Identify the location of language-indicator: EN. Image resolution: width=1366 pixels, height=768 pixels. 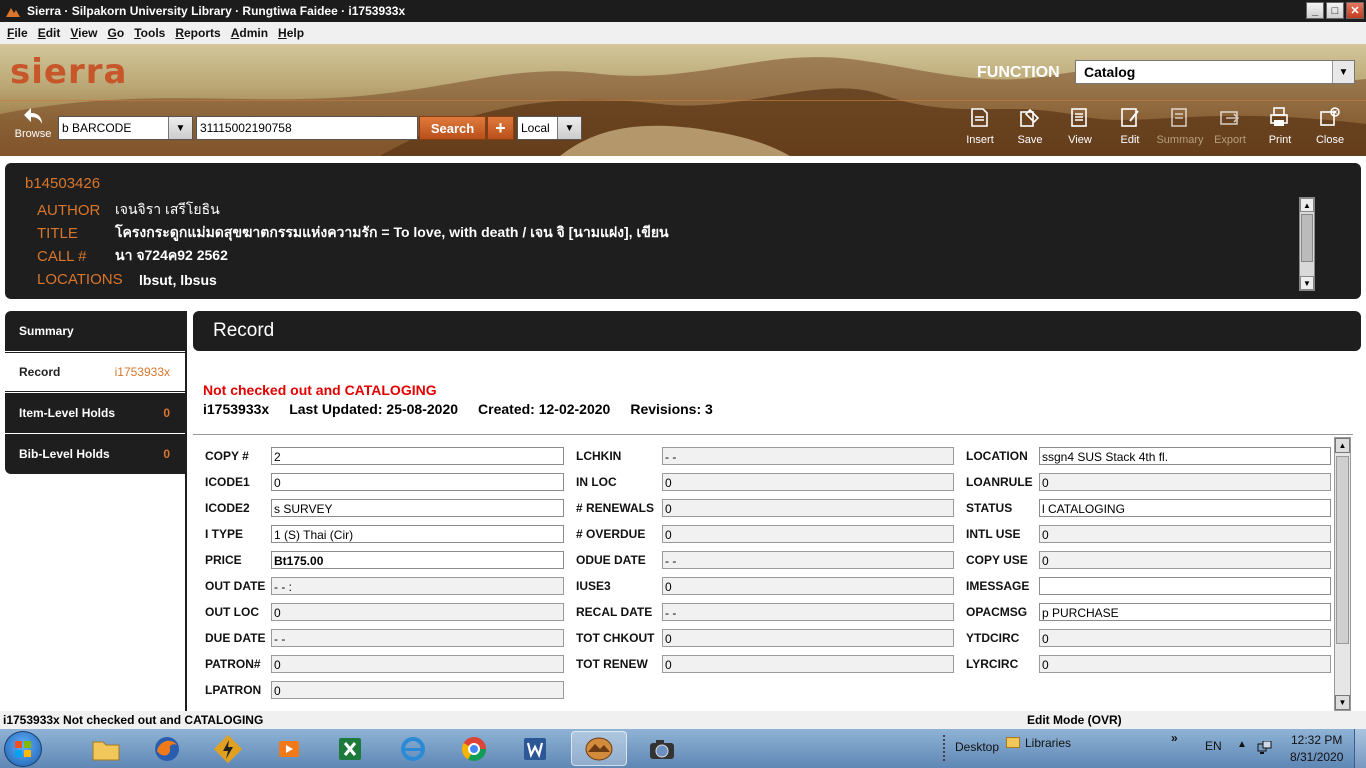
(1213, 746).